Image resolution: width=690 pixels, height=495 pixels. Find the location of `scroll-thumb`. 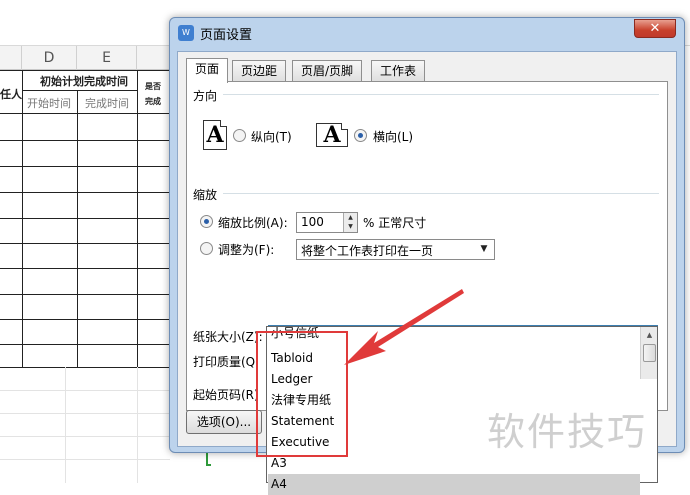

scroll-thumb is located at coordinates (649, 353).